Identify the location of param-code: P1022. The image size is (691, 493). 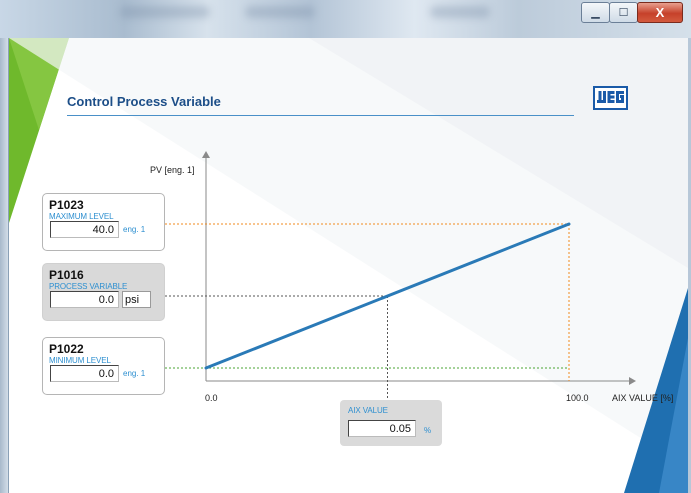
(66, 349).